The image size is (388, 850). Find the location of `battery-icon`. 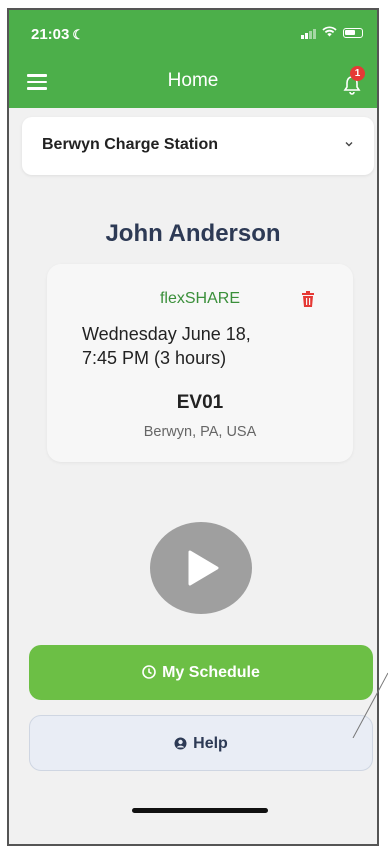

battery-icon is located at coordinates (353, 32).